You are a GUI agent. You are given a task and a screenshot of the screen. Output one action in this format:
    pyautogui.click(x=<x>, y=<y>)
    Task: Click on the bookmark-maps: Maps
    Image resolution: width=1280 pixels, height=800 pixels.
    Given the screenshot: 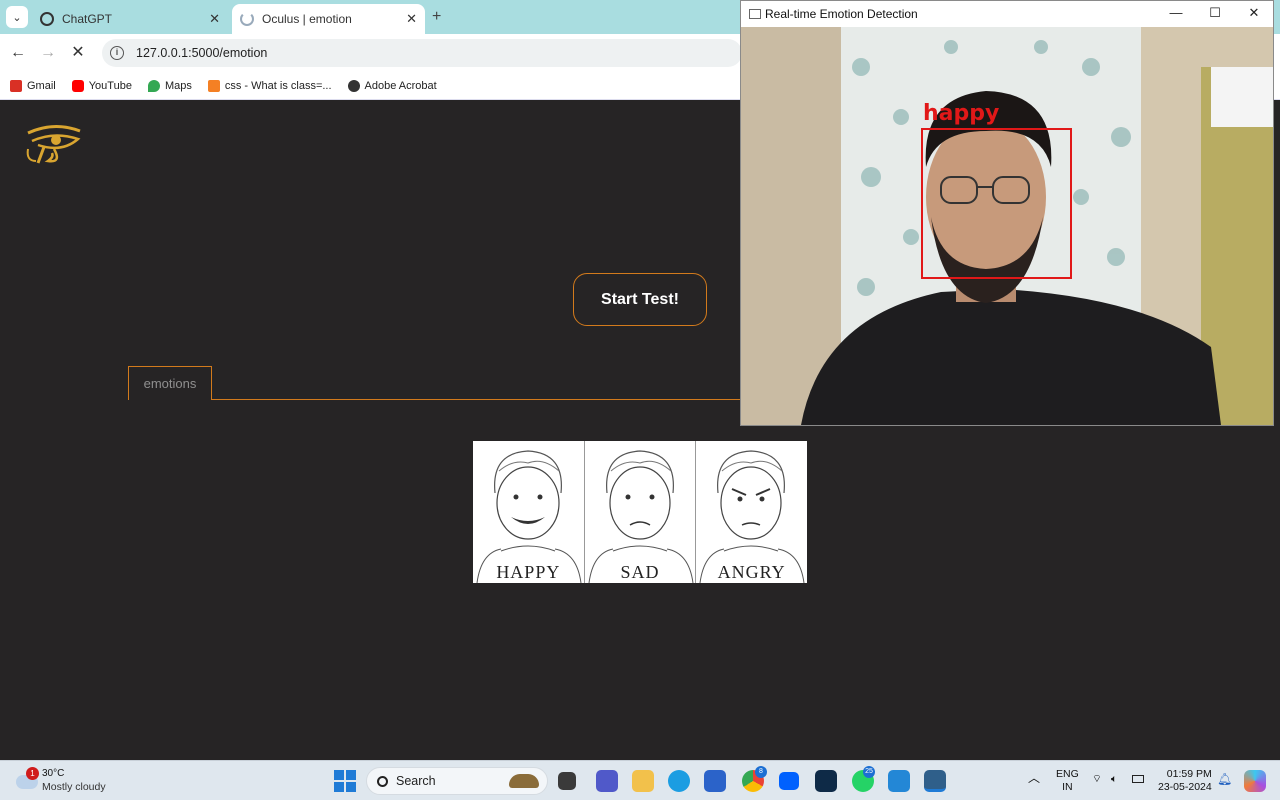 What is the action you would take?
    pyautogui.click(x=169, y=85)
    